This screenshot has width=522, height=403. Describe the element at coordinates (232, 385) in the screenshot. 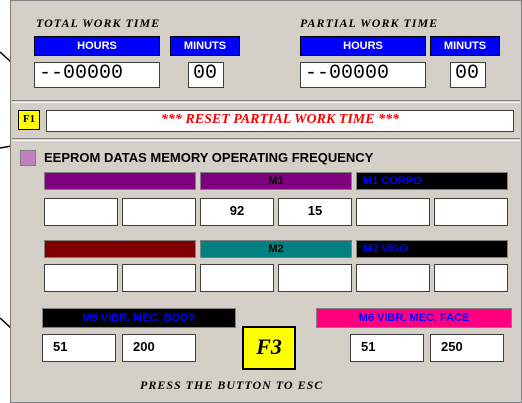

I see `press-button-to-esc-text: PRESS THE BUTTON TO ESC` at that location.